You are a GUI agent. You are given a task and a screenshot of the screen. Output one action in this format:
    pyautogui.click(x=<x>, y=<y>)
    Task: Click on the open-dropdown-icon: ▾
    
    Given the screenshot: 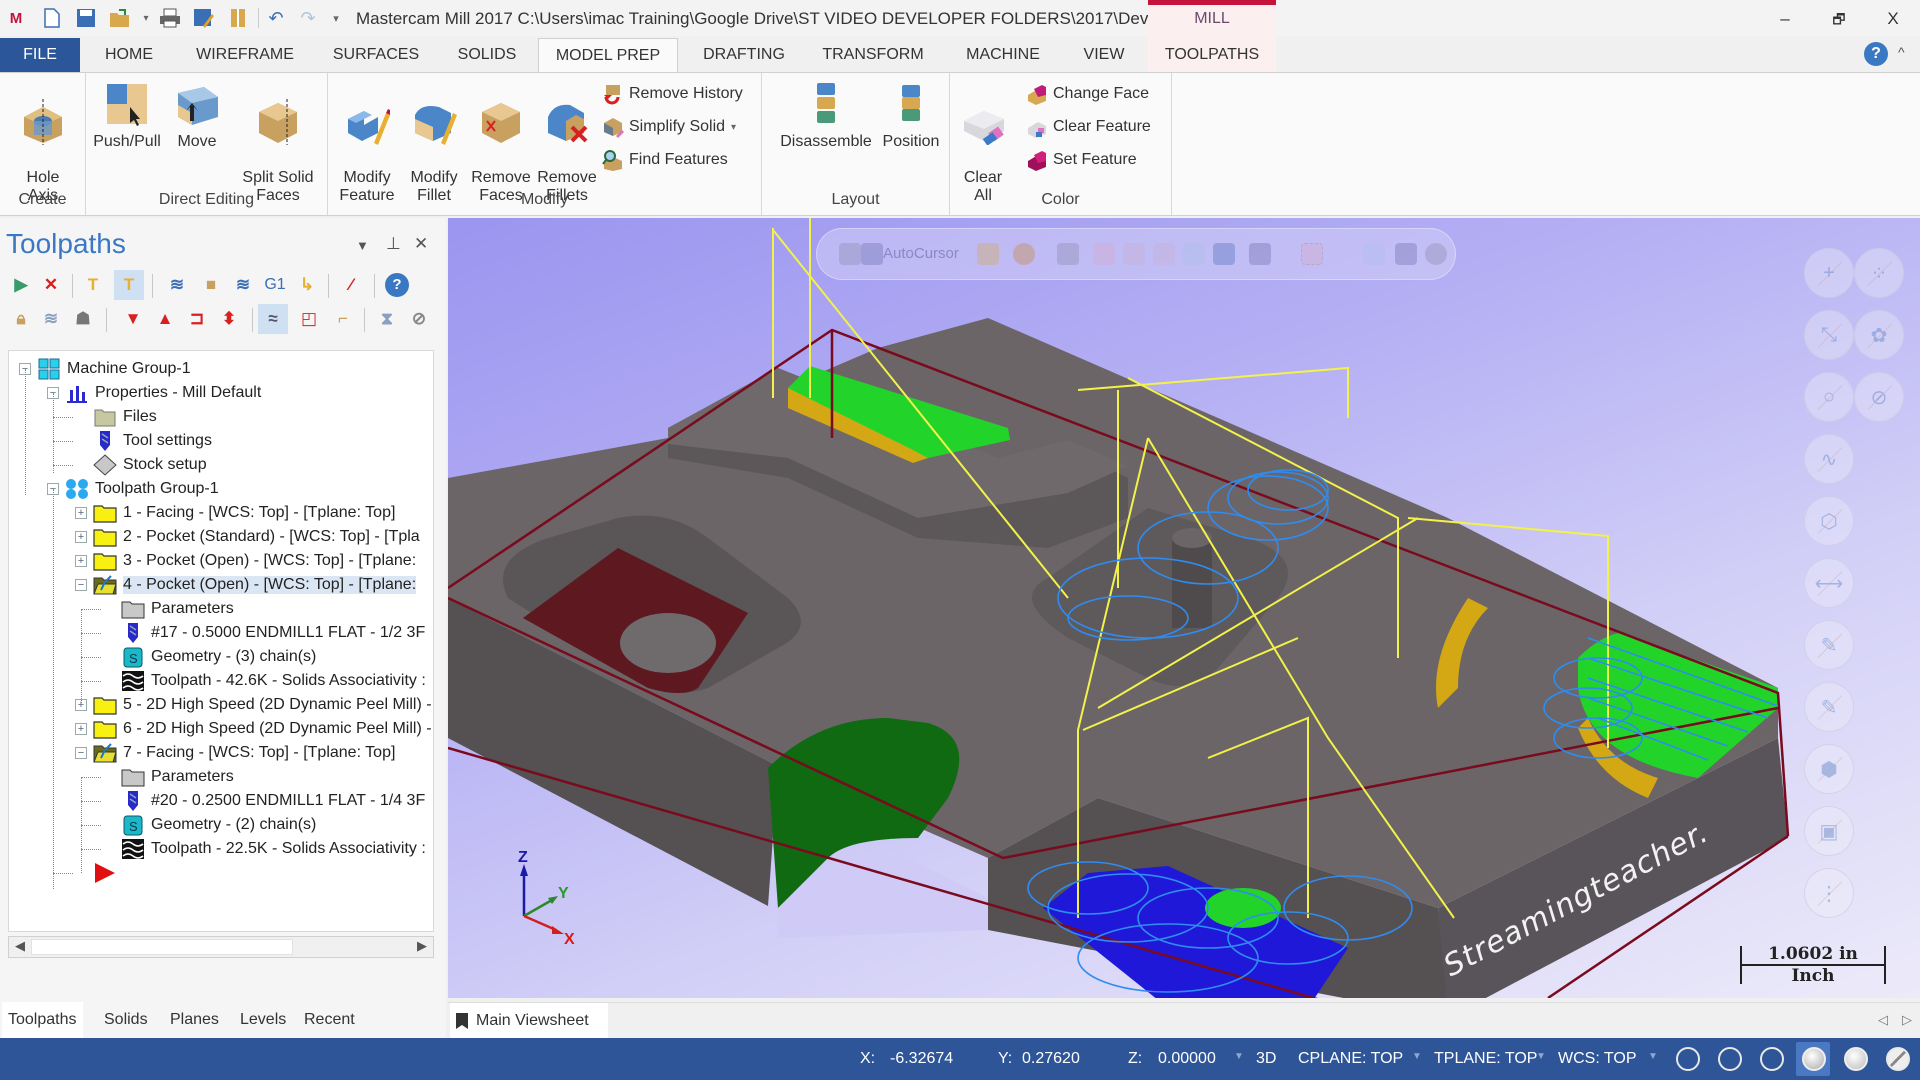 What is the action you would take?
    pyautogui.click(x=146, y=18)
    